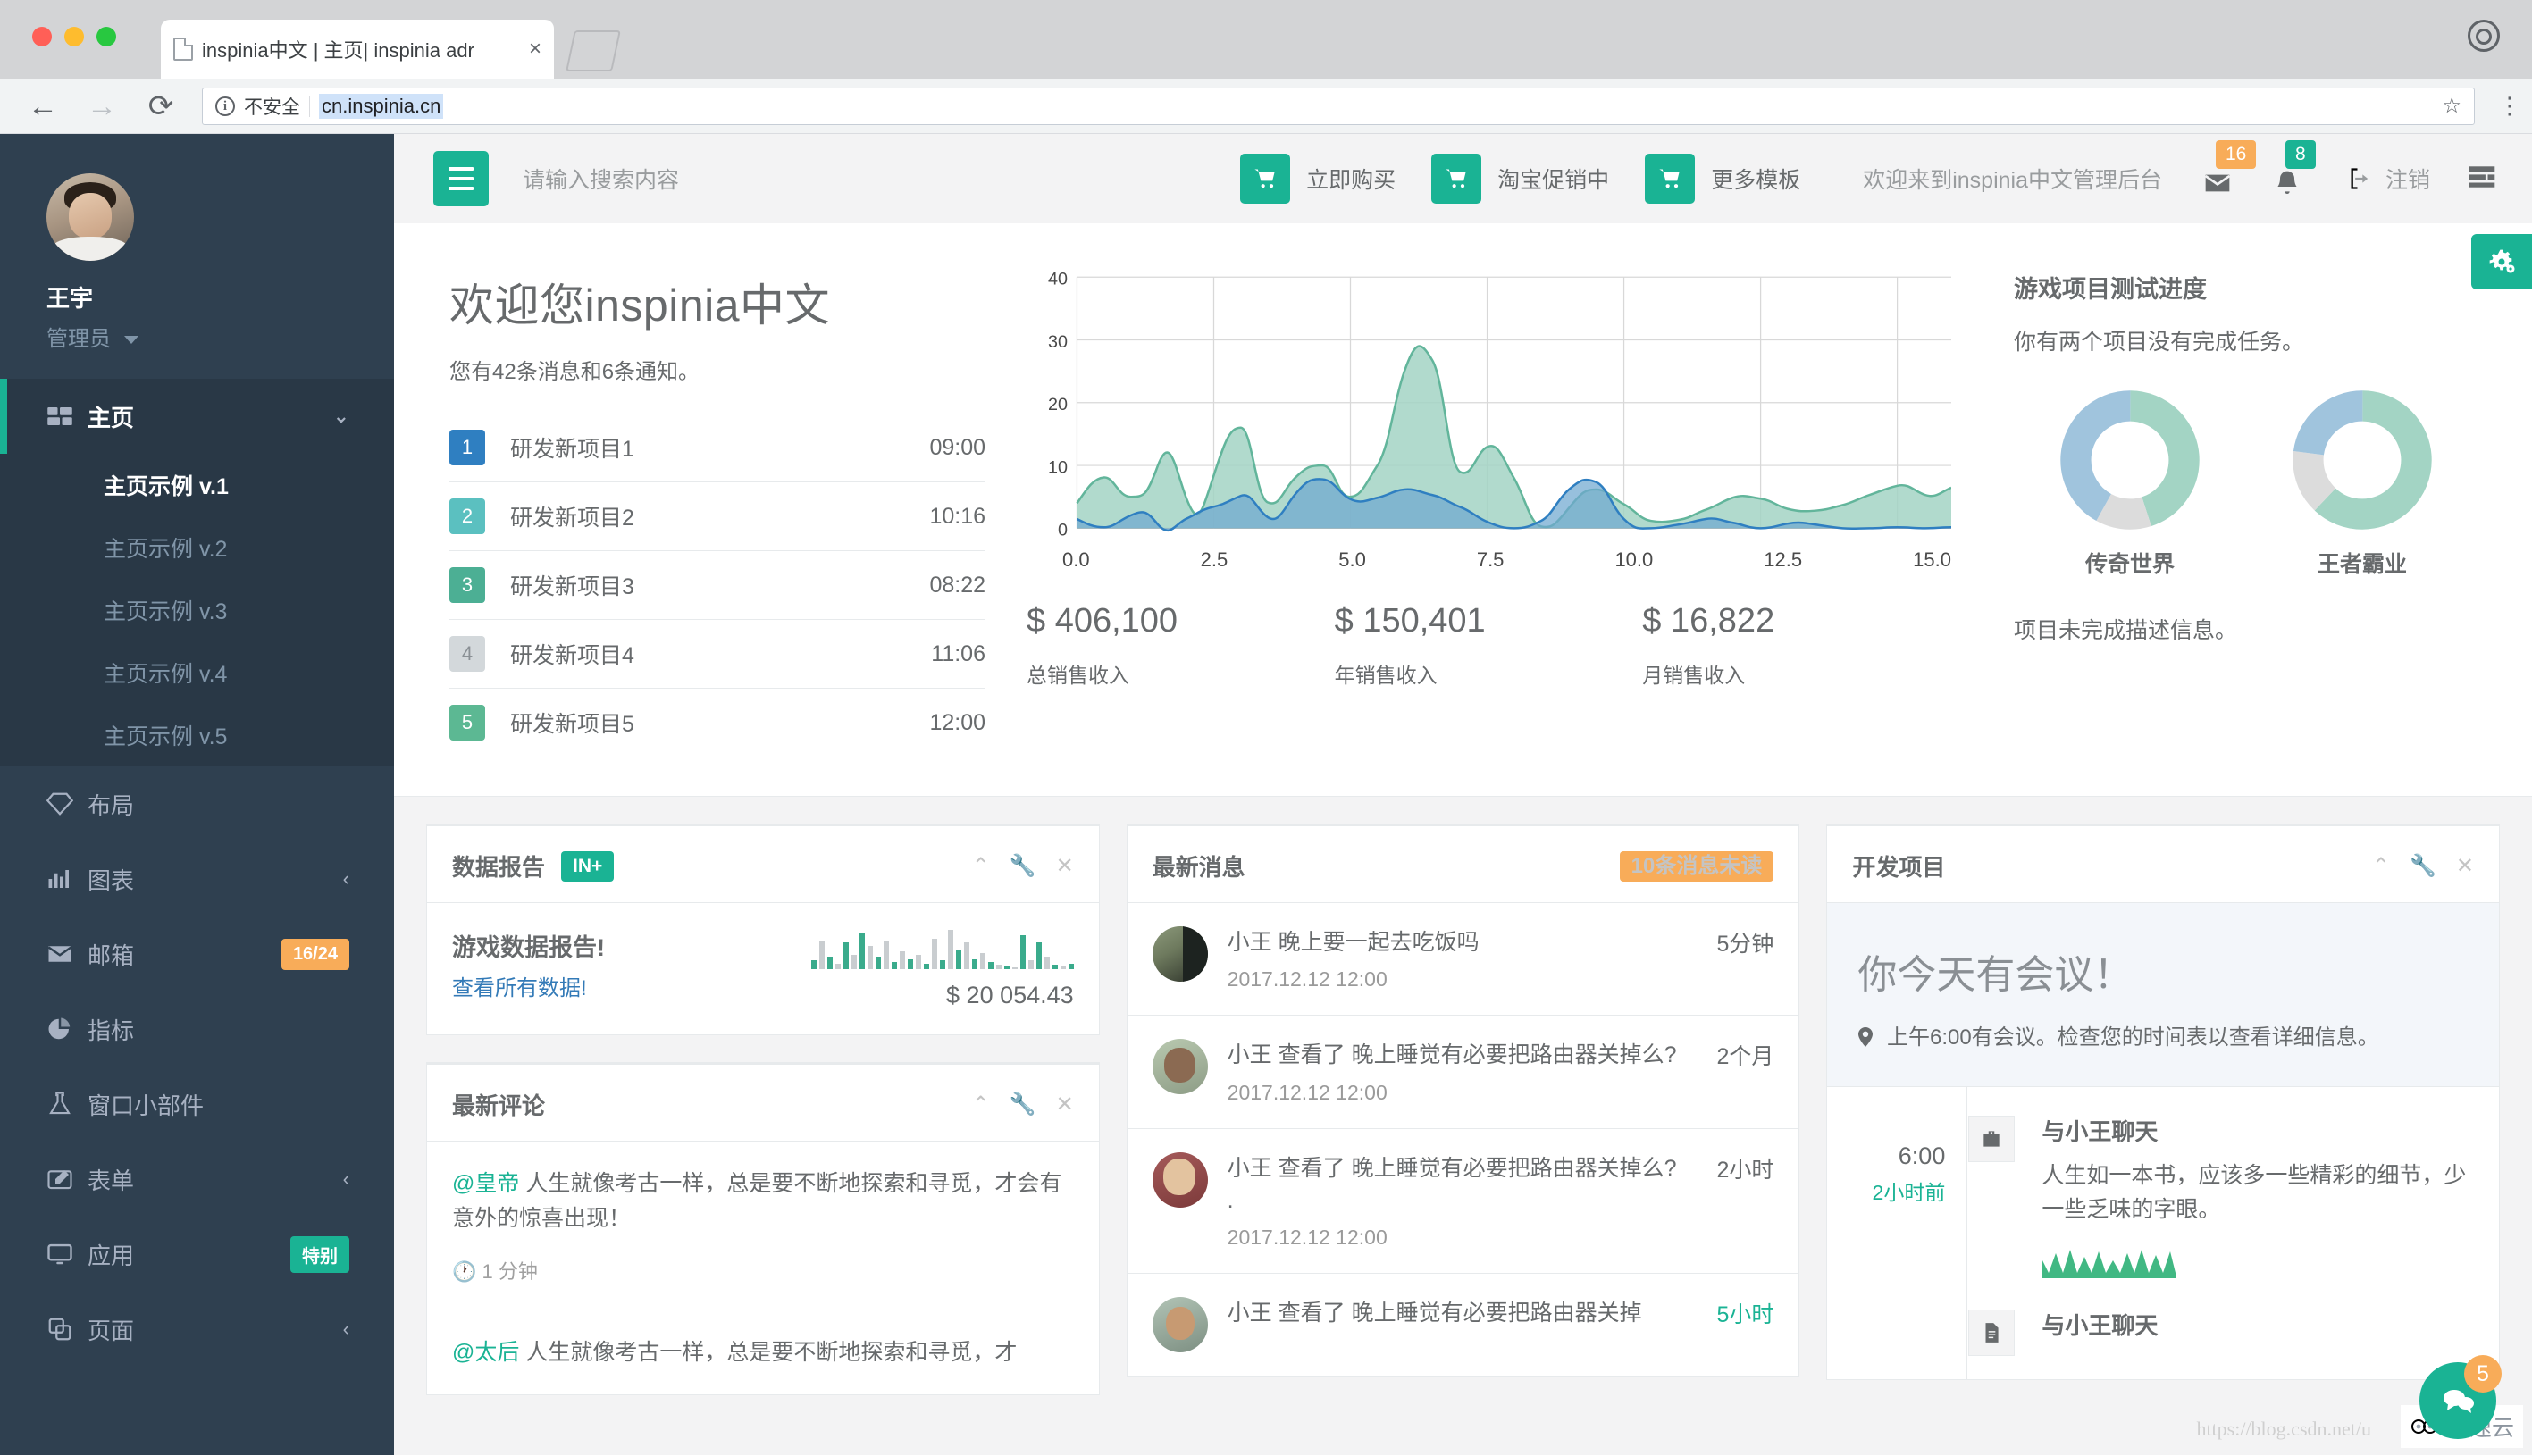  Describe the element at coordinates (197, 256) in the screenshot. I see `sidebar-profile: 王宇 管理员` at that location.